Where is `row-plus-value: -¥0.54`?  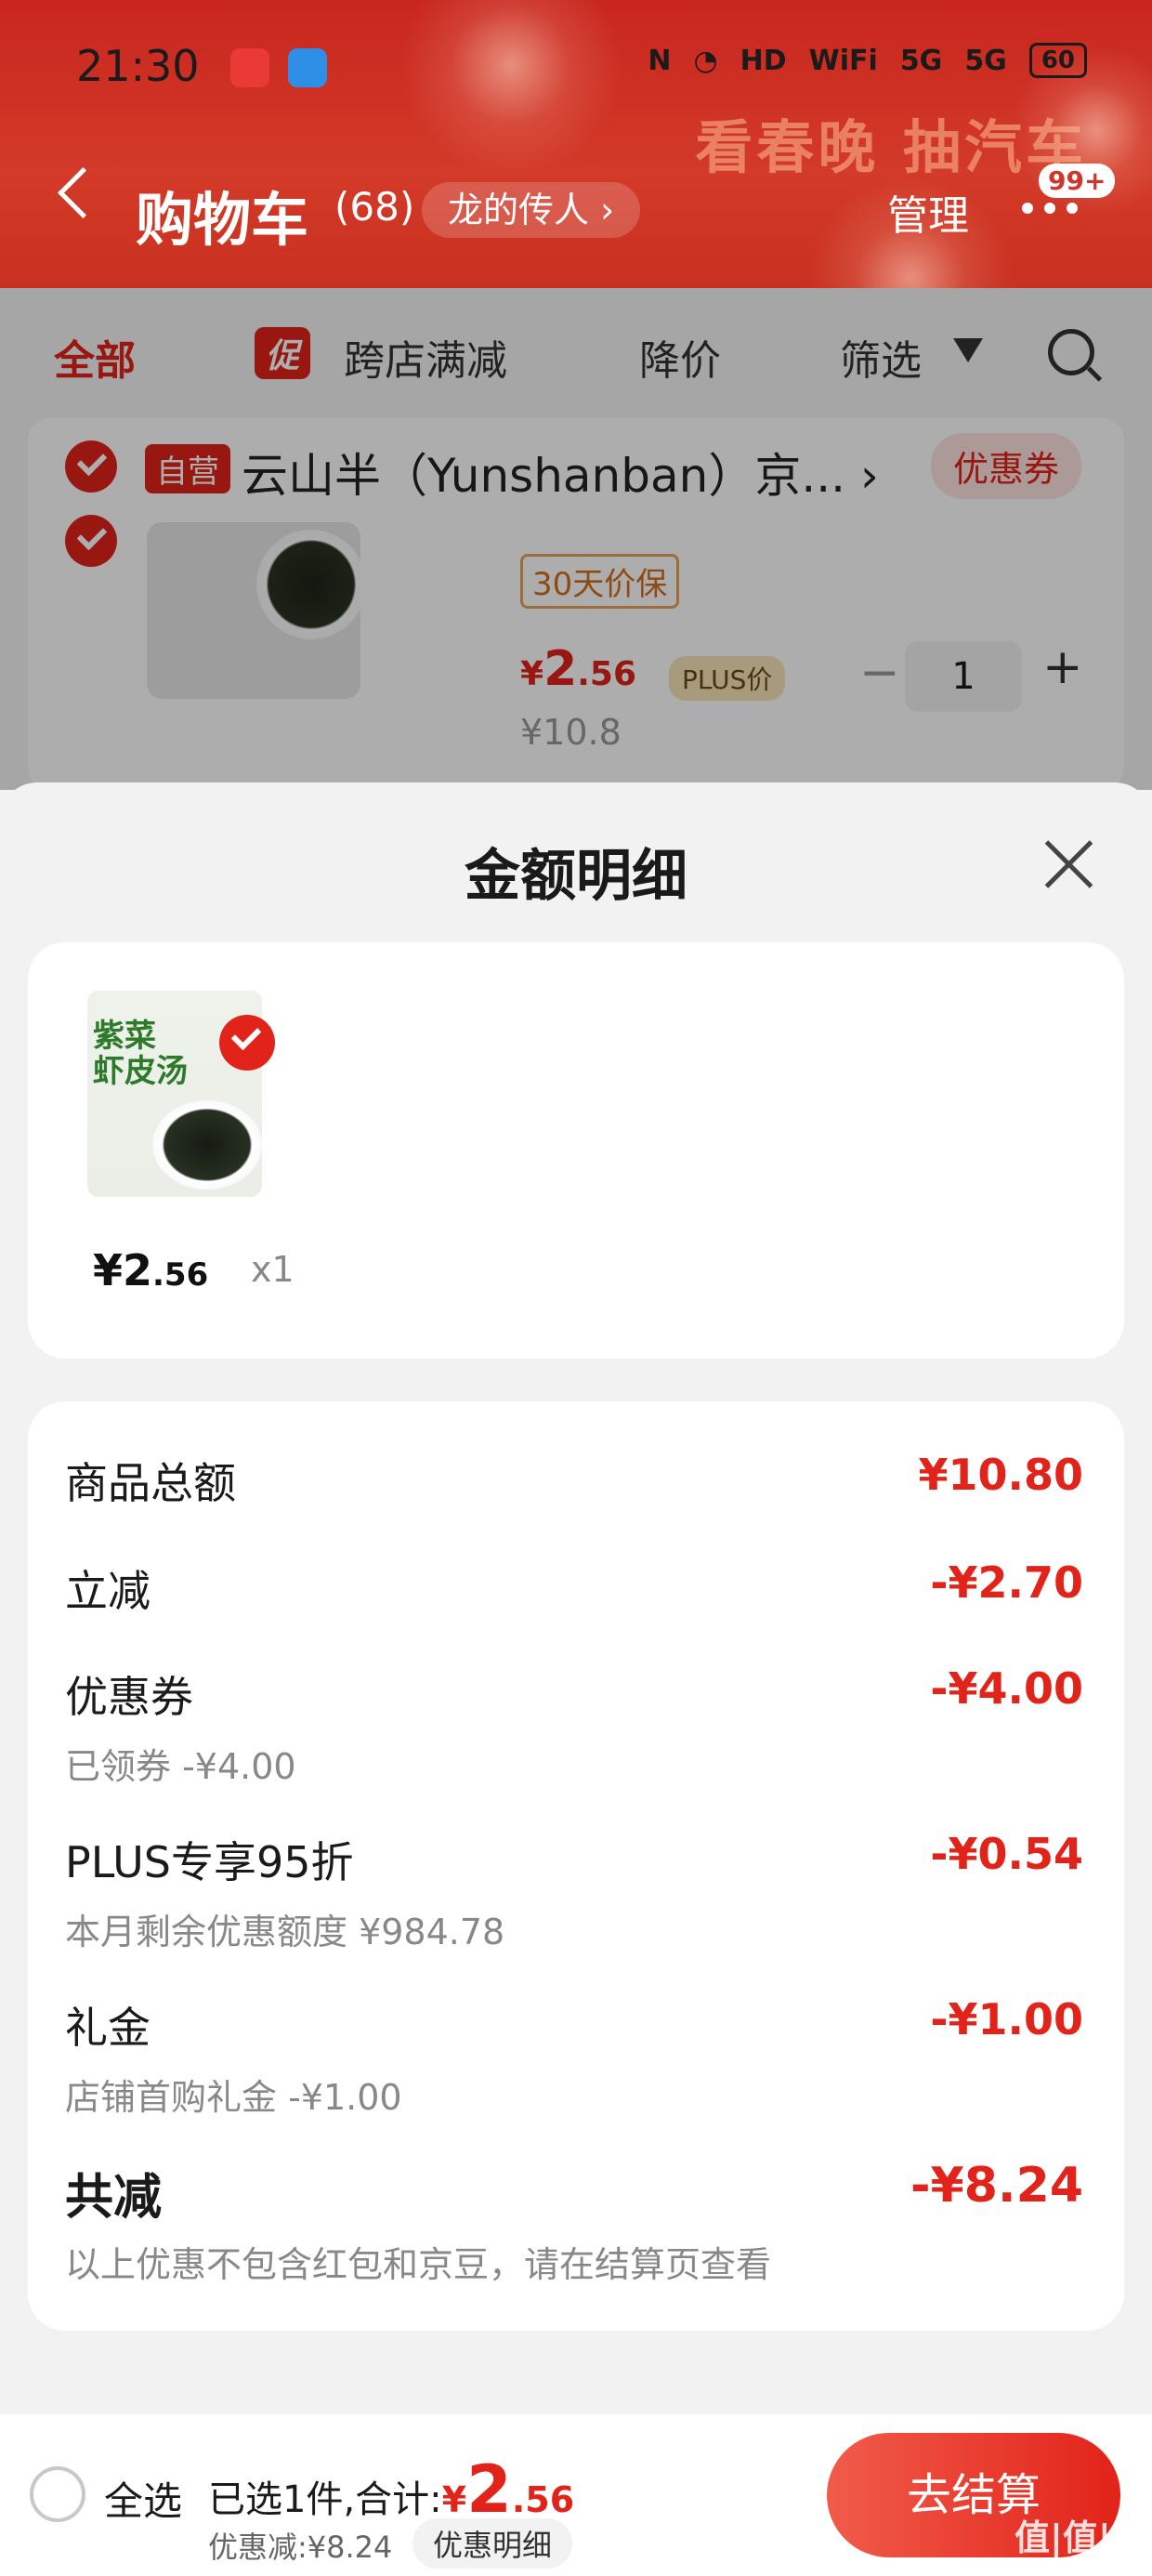 row-plus-value: -¥0.54 is located at coordinates (1006, 1854).